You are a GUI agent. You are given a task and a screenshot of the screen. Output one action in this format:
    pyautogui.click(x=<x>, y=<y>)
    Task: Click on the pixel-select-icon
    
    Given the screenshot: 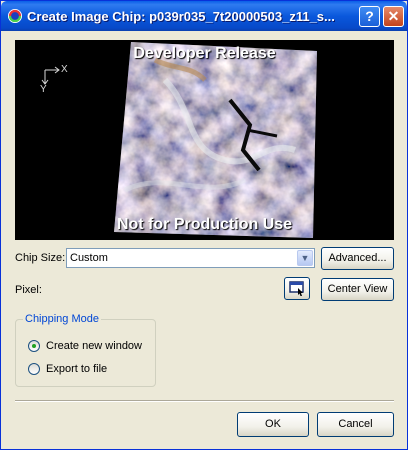 What is the action you would take?
    pyautogui.click(x=296, y=288)
    